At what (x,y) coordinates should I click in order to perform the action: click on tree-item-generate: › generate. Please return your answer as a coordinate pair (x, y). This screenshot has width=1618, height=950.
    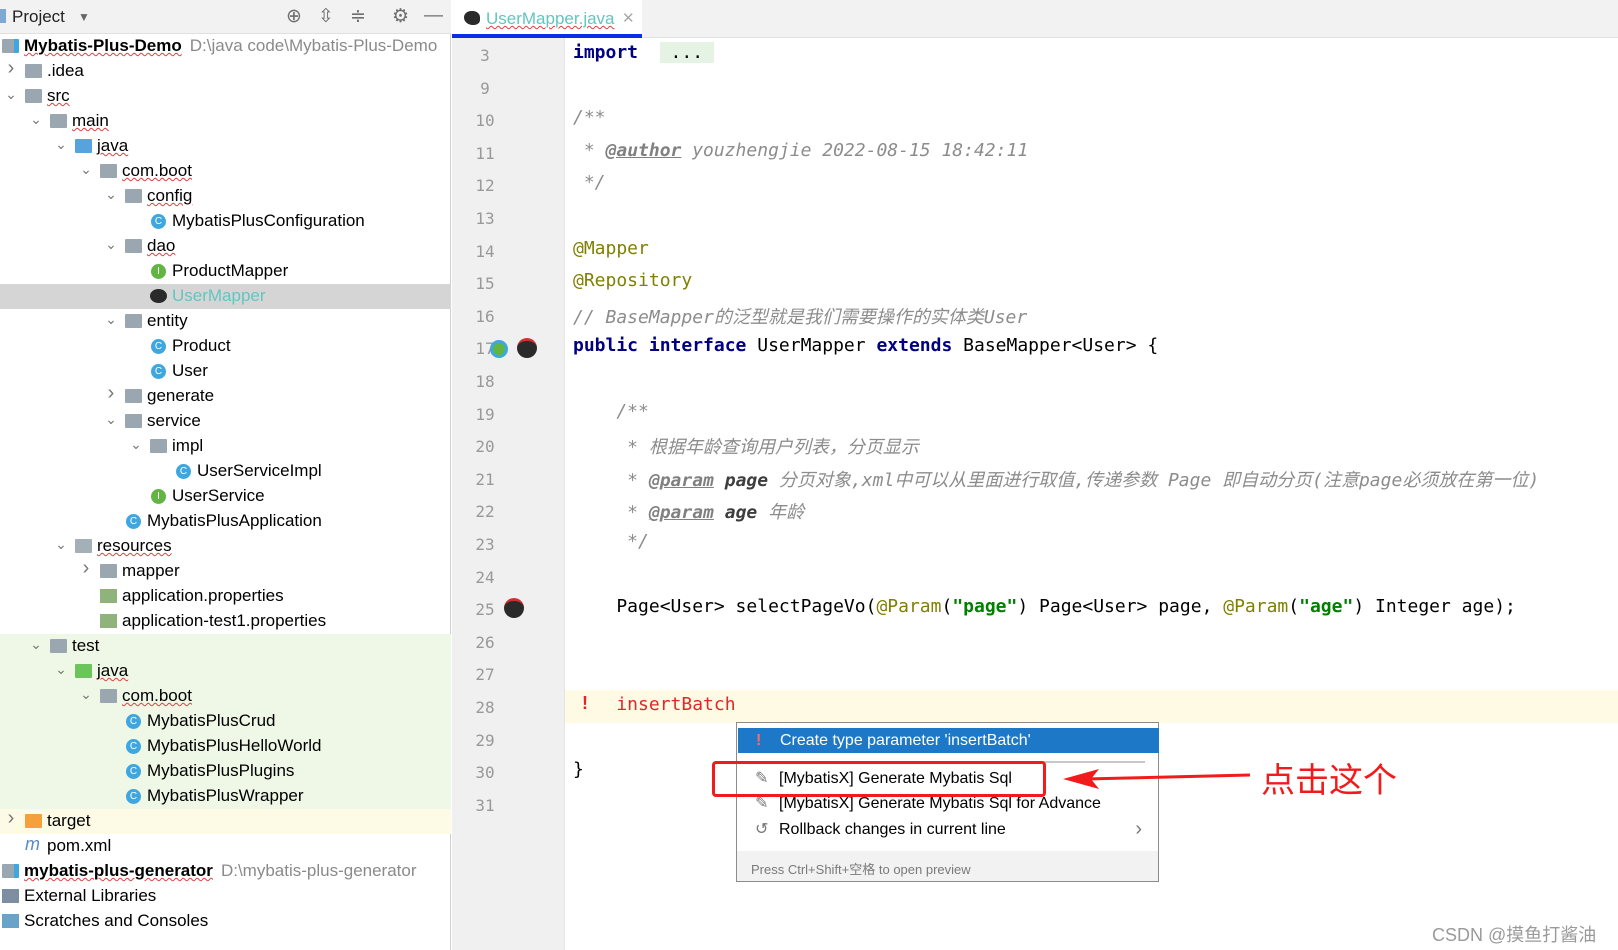
    Looking at the image, I should click on (225, 395).